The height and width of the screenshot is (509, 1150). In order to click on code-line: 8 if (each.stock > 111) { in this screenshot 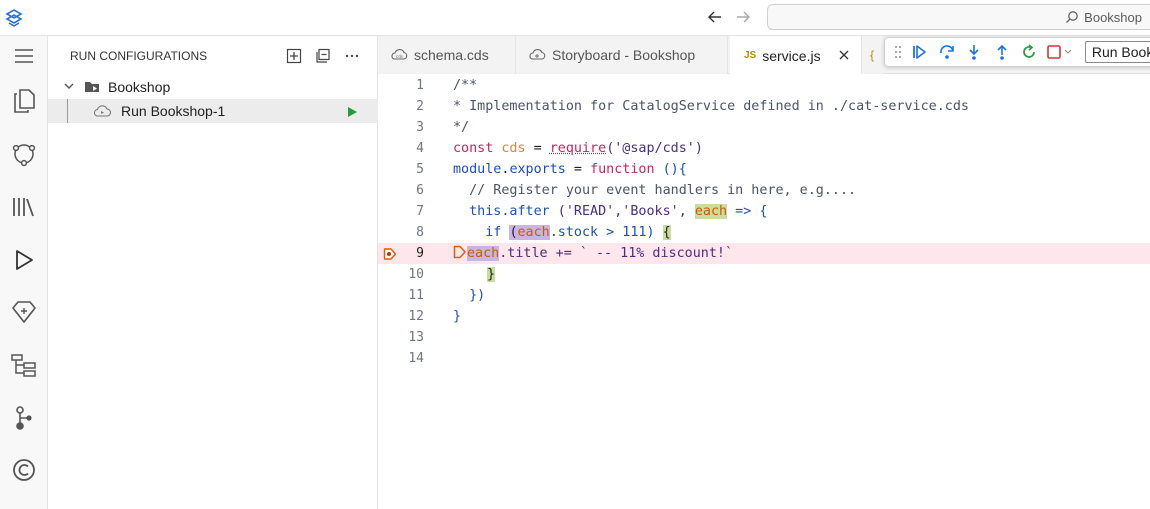, I will do `click(764, 232)`.